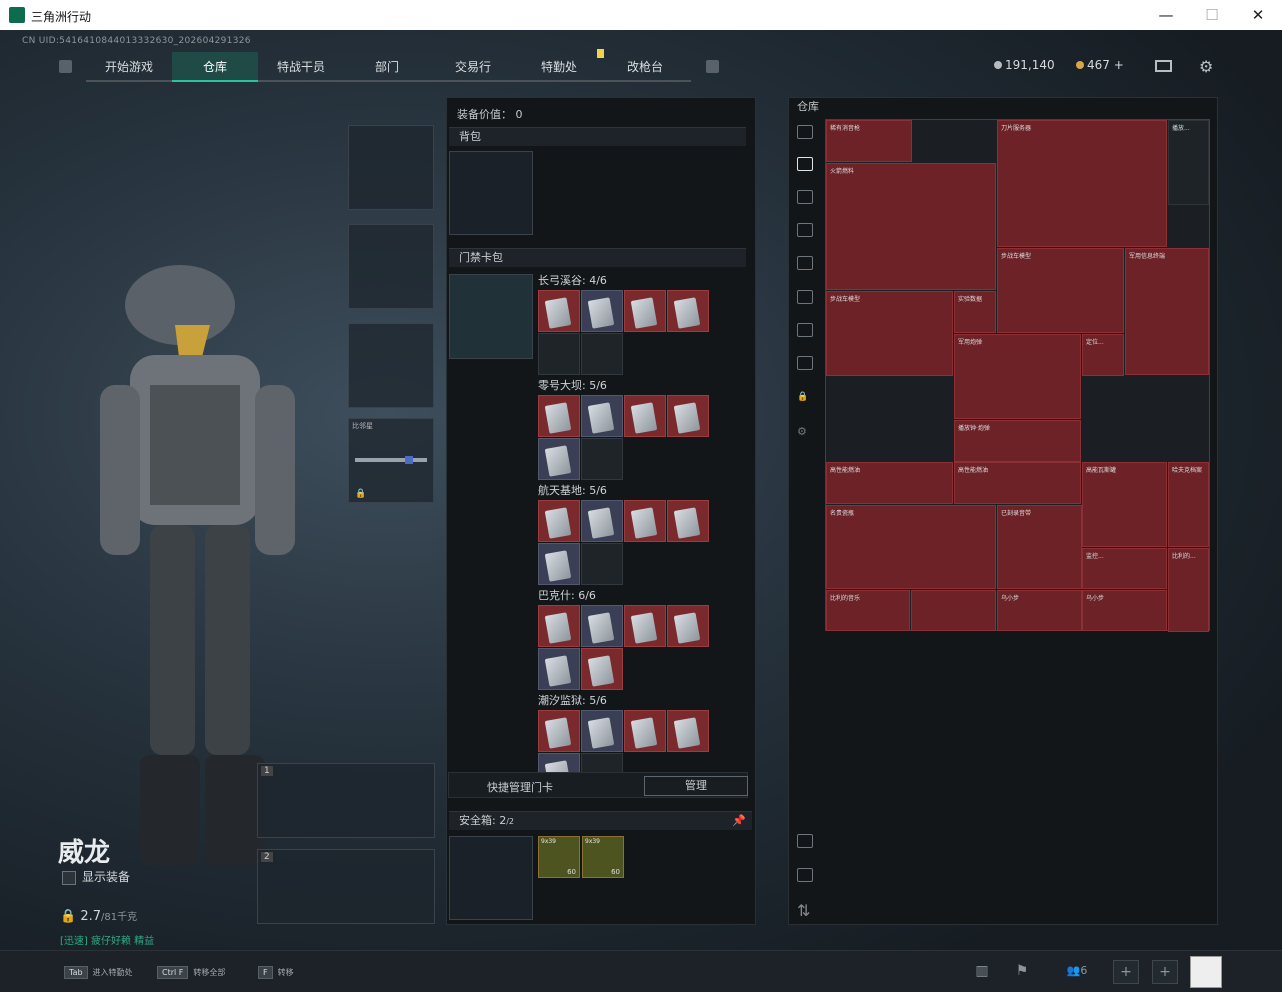 This screenshot has width=1282, height=992. Describe the element at coordinates (805, 197) in the screenshot. I see `stash-tab-2-icon` at that location.